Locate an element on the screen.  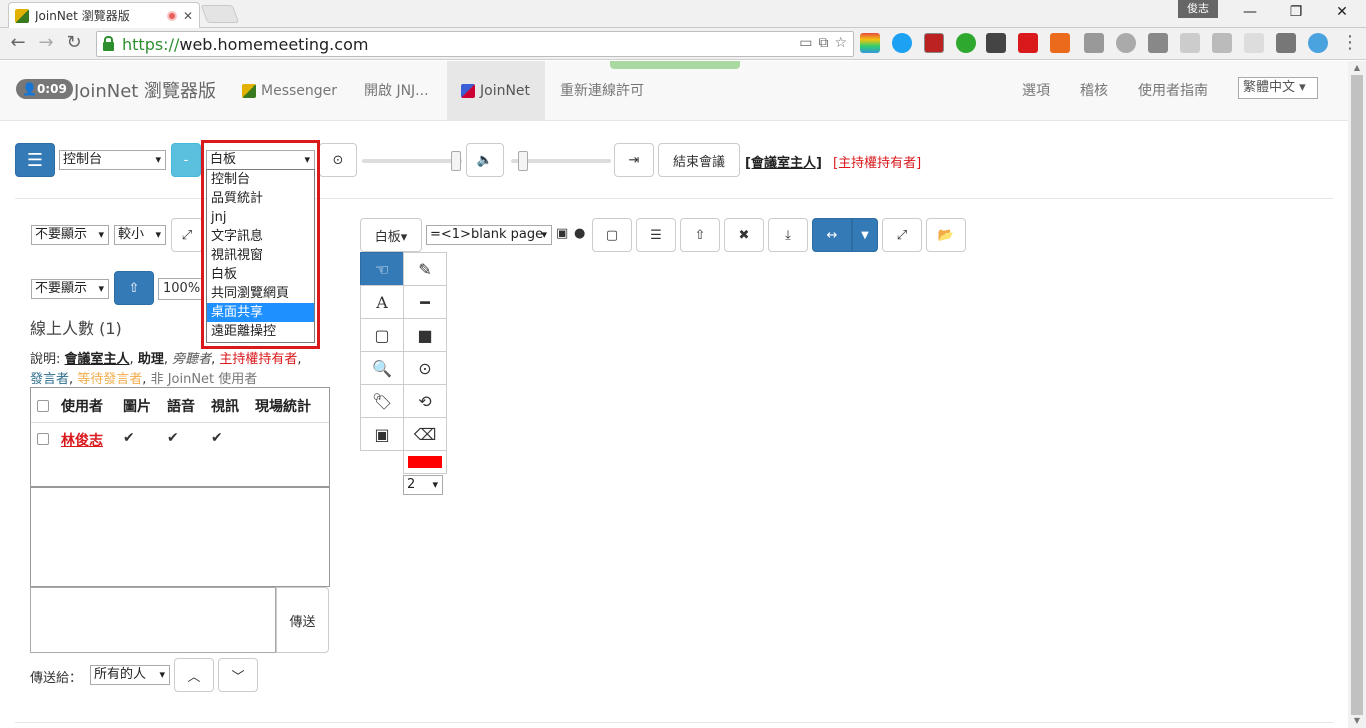
fit-width-button: ↔ is located at coordinates (832, 235).